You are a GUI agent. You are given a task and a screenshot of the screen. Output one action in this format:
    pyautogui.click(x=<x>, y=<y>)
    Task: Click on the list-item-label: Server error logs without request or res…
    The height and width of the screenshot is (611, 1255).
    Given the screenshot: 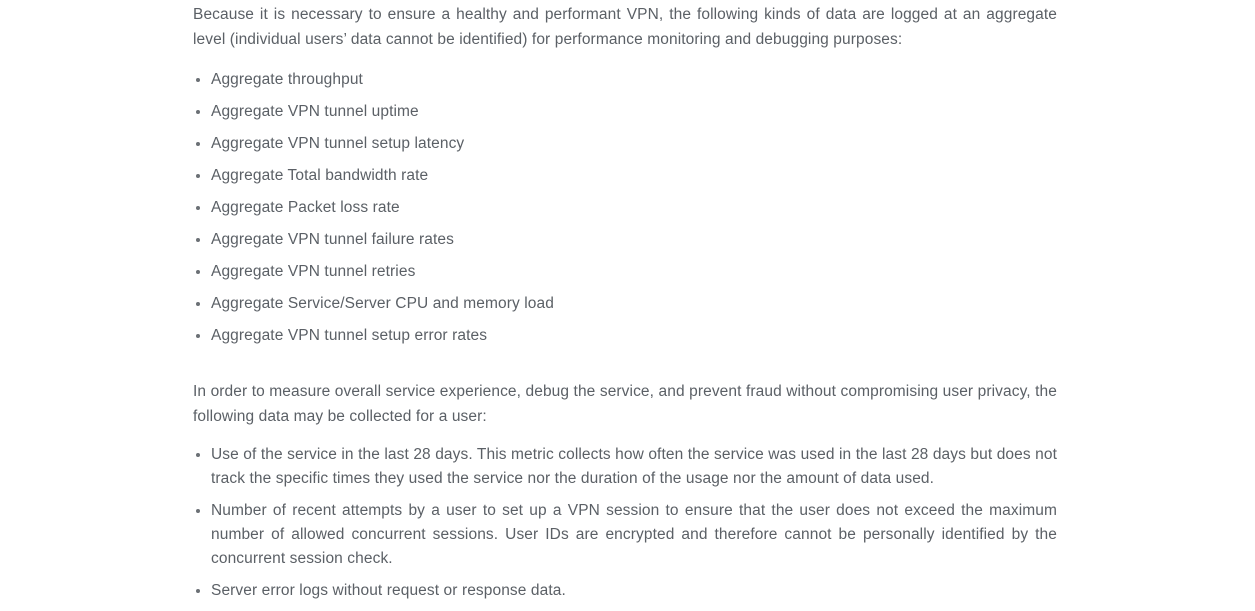 What is the action you would take?
    pyautogui.click(x=388, y=590)
    